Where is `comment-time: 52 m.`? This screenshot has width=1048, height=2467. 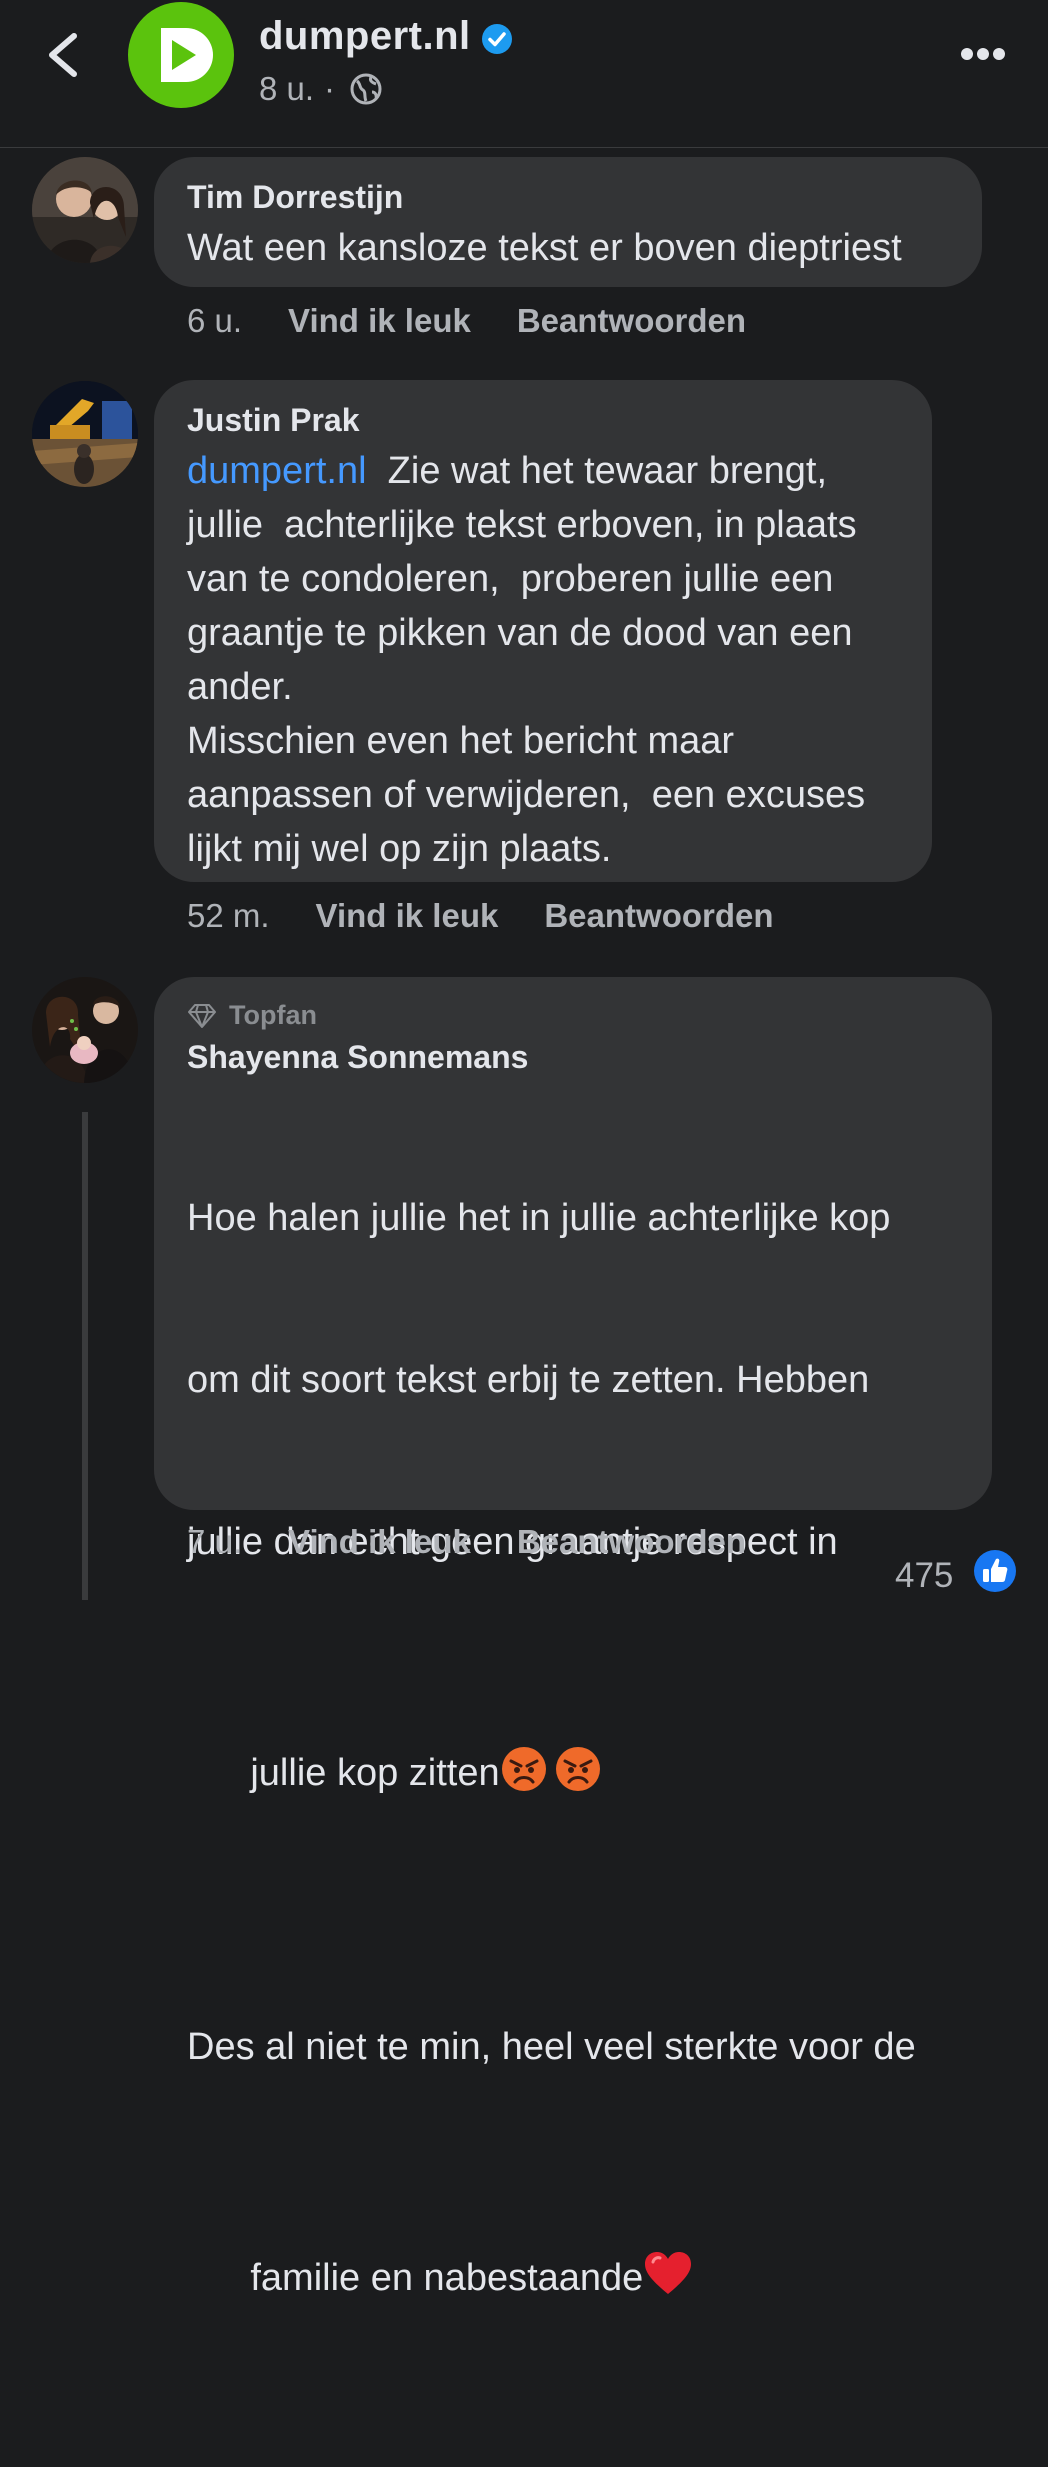 comment-time: 52 m. is located at coordinates (228, 916).